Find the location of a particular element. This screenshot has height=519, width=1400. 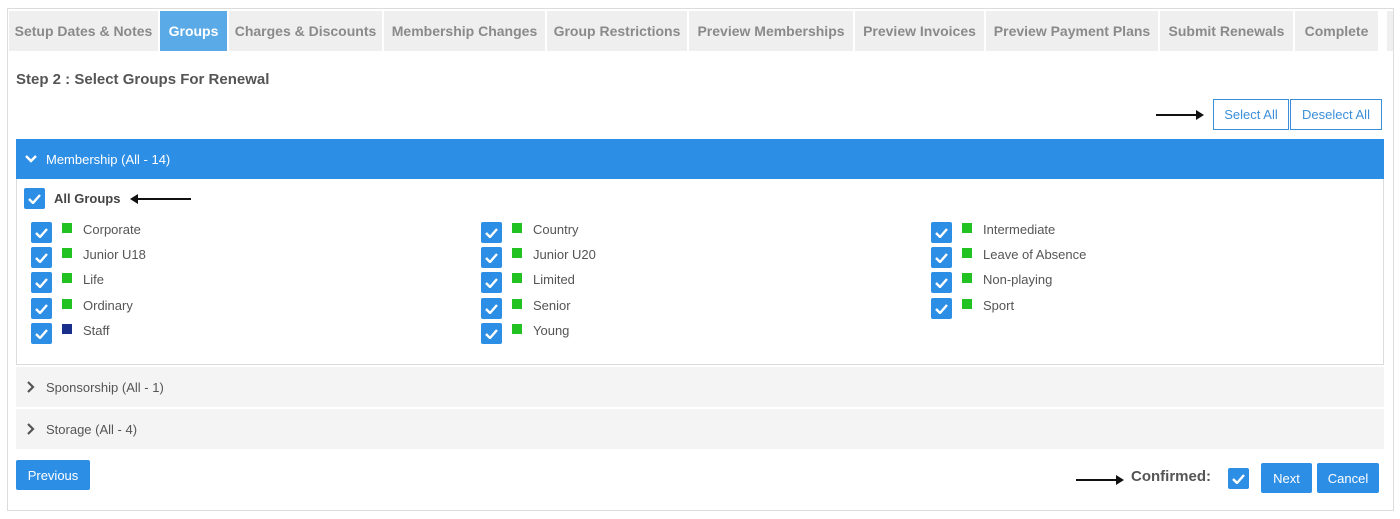

group-name: Intermediate is located at coordinates (1019, 229).